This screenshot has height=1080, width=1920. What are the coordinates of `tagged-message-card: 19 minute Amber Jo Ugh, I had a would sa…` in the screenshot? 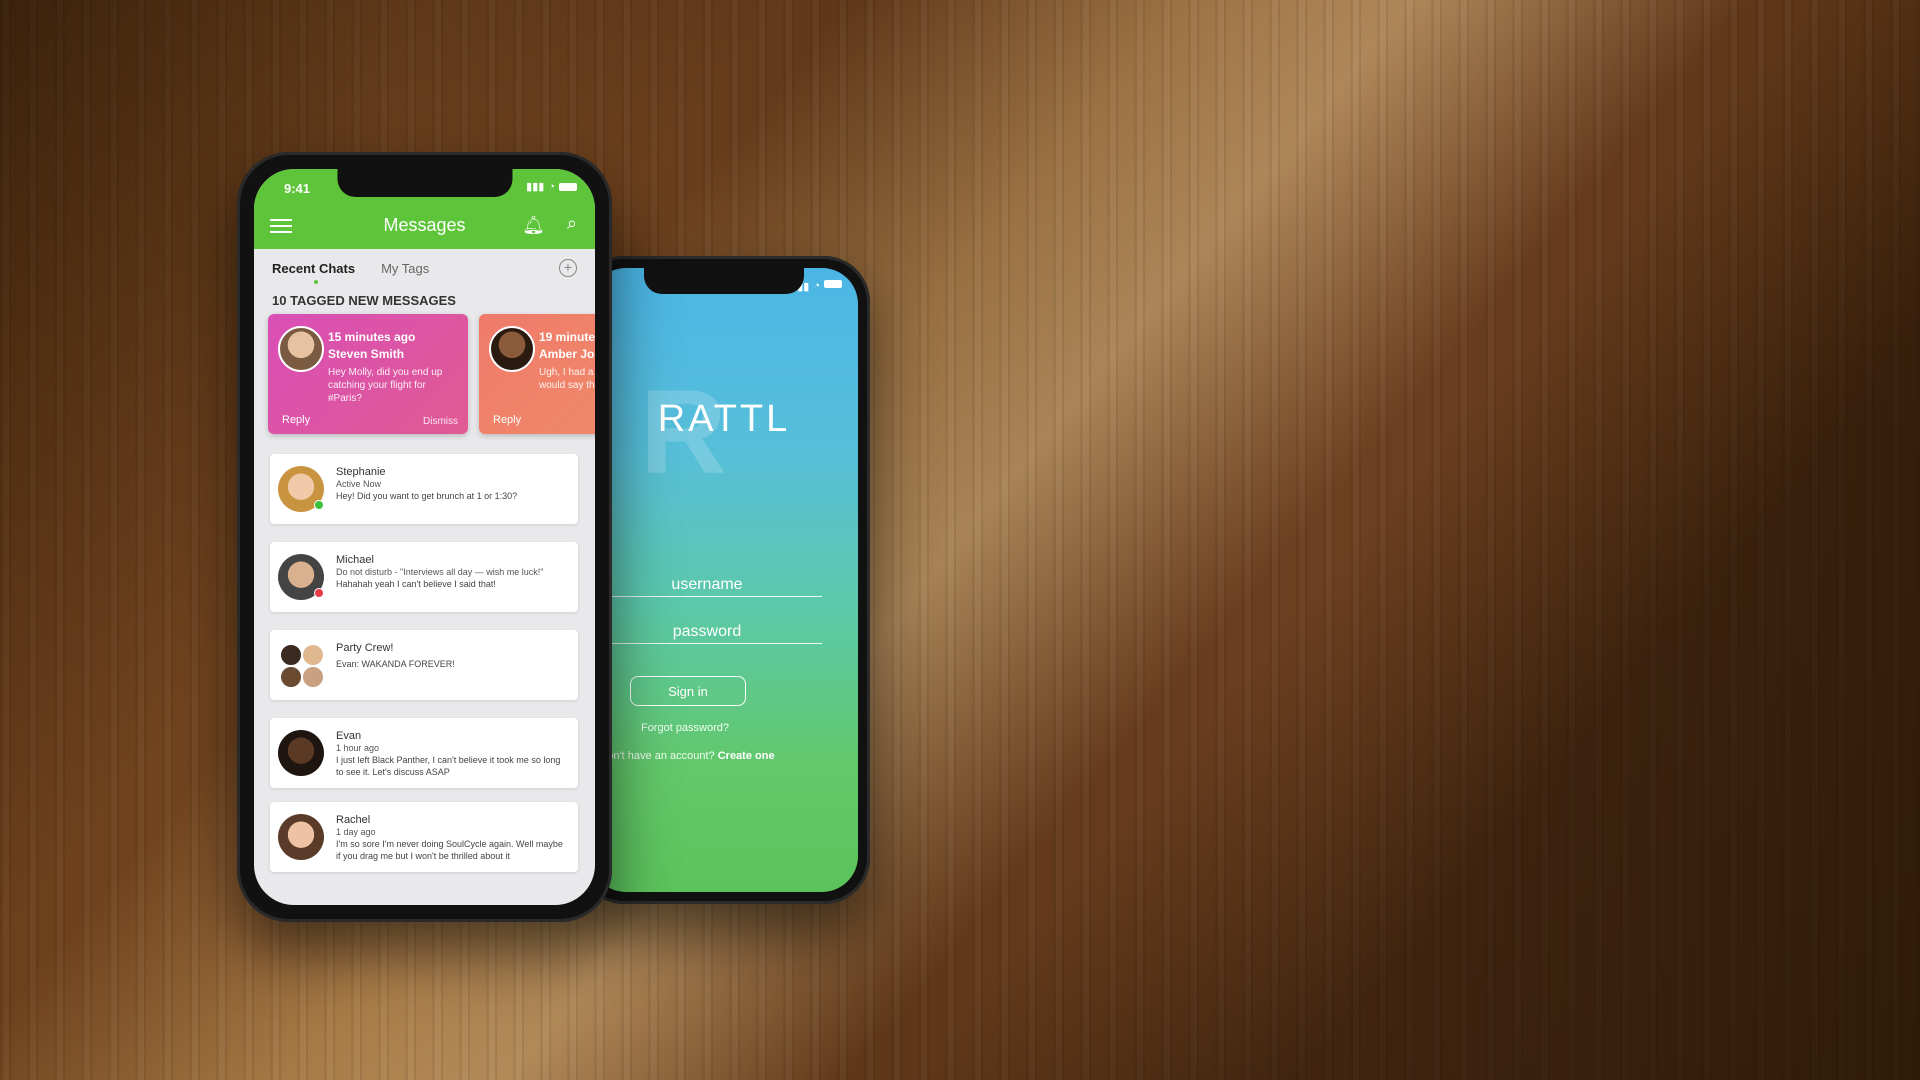 It's located at (537, 374).